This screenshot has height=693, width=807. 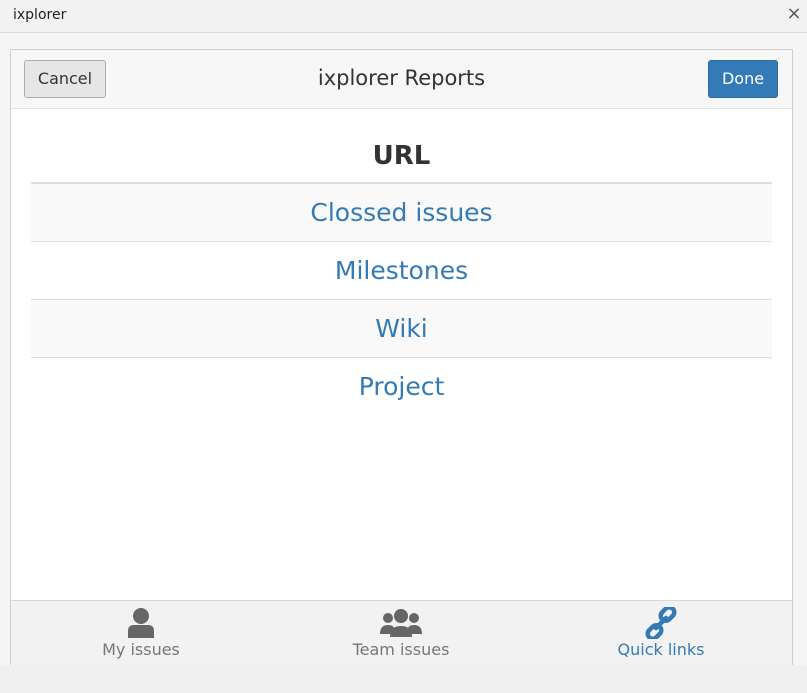 I want to click on link-icon, so click(x=661, y=623).